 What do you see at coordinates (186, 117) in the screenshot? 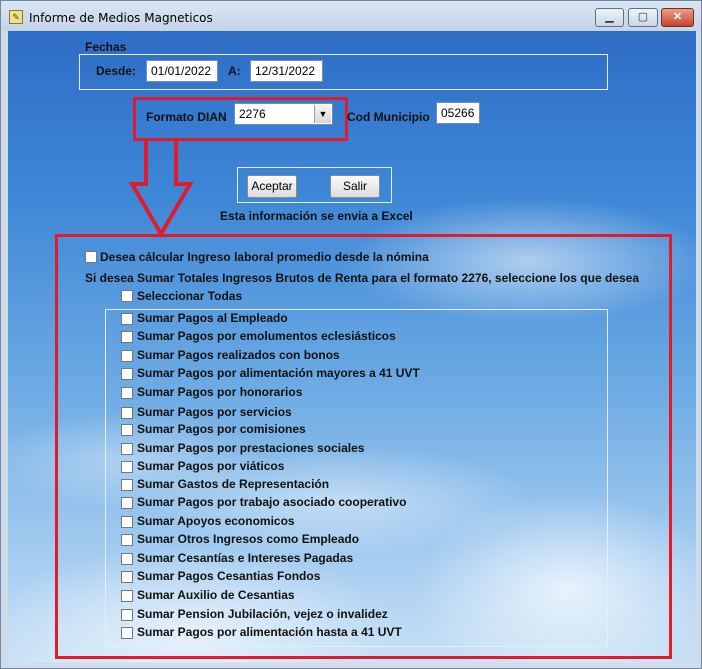
I see `formato-dian-label: Formato DIAN` at bounding box center [186, 117].